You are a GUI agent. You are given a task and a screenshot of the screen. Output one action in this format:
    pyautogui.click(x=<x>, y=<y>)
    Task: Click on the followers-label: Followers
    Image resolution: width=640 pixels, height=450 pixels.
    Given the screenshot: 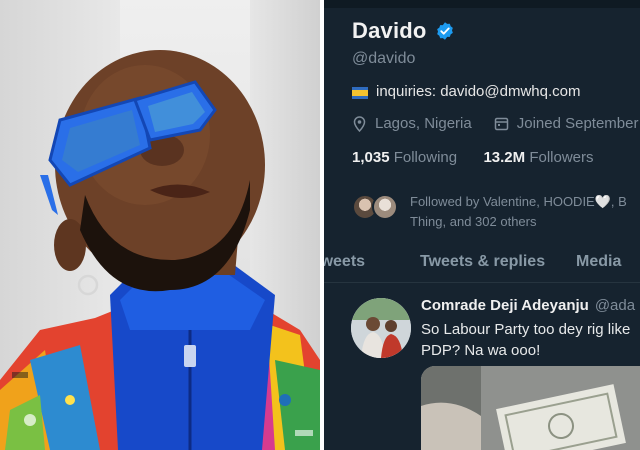 What is the action you would take?
    pyautogui.click(x=561, y=157)
    